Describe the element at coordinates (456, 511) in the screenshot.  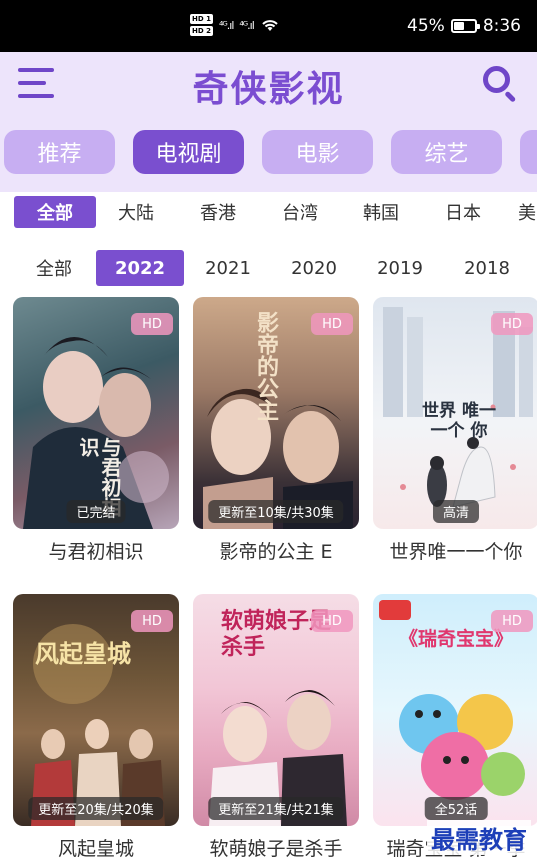
I see `episode-badge: 高清` at that location.